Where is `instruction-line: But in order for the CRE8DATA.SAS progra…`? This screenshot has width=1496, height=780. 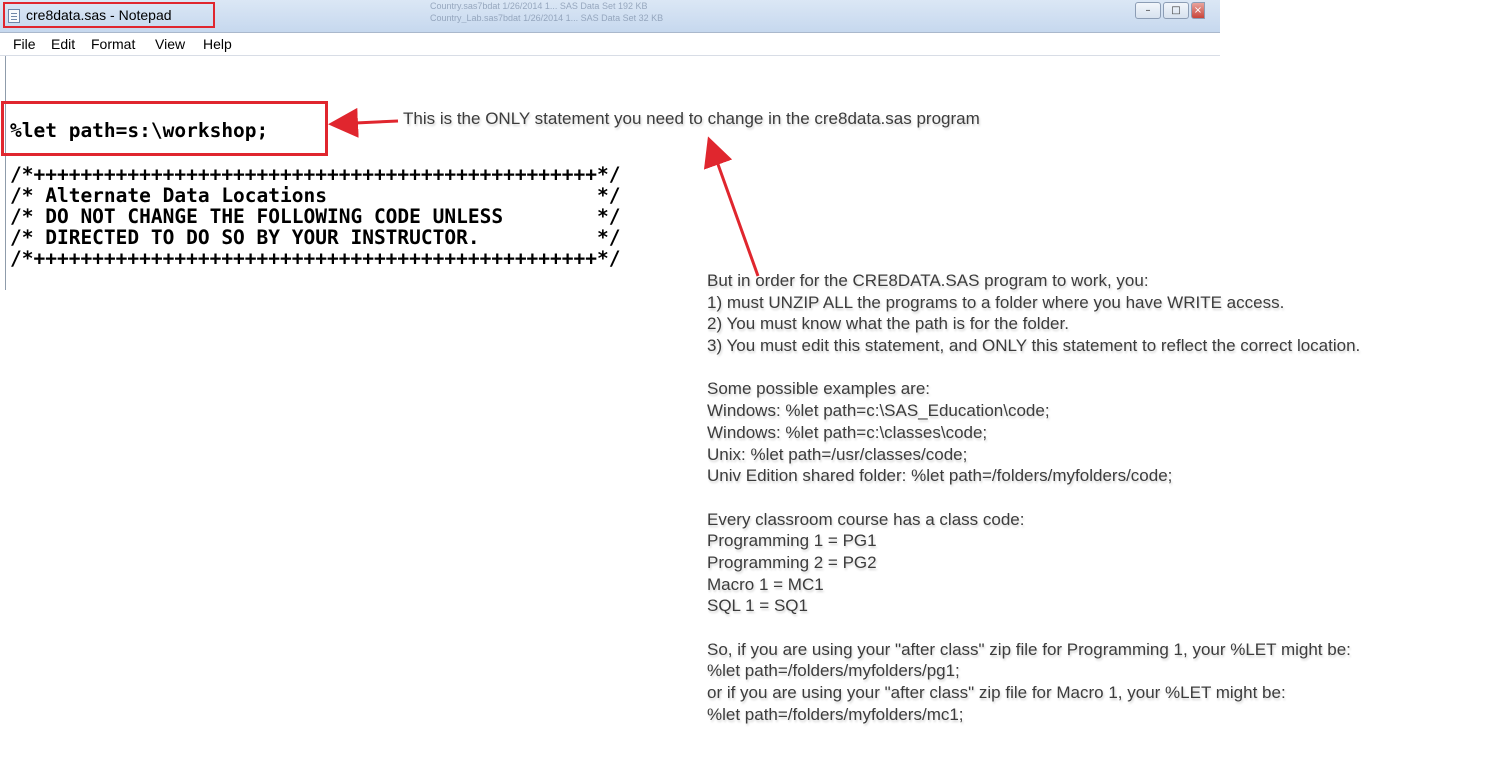
instruction-line: But in order for the CRE8DATA.SAS progra… is located at coordinates (928, 280).